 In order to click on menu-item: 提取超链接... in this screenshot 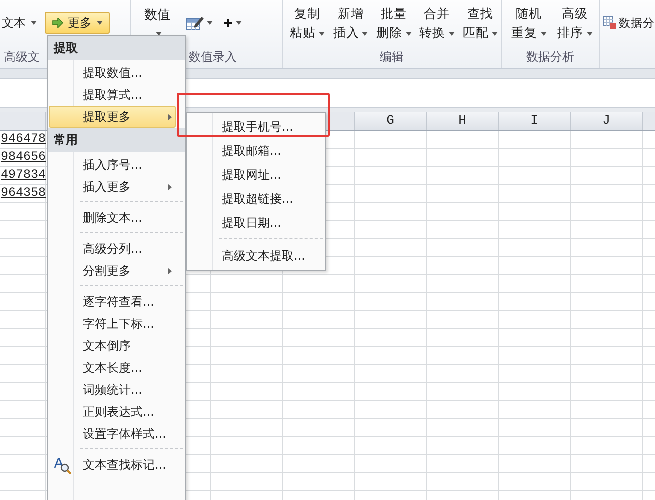, I will do `click(256, 199)`.